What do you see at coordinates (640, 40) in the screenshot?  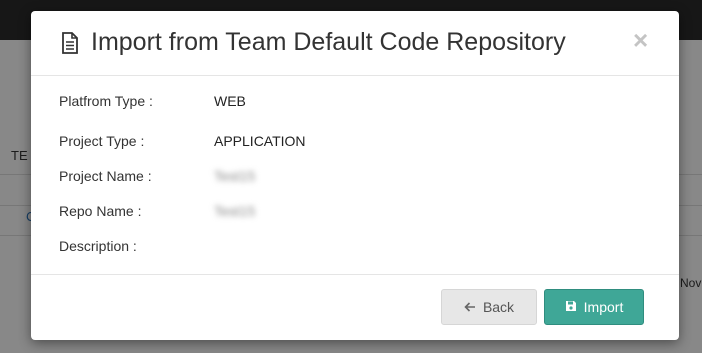 I see `close-button: ×` at bounding box center [640, 40].